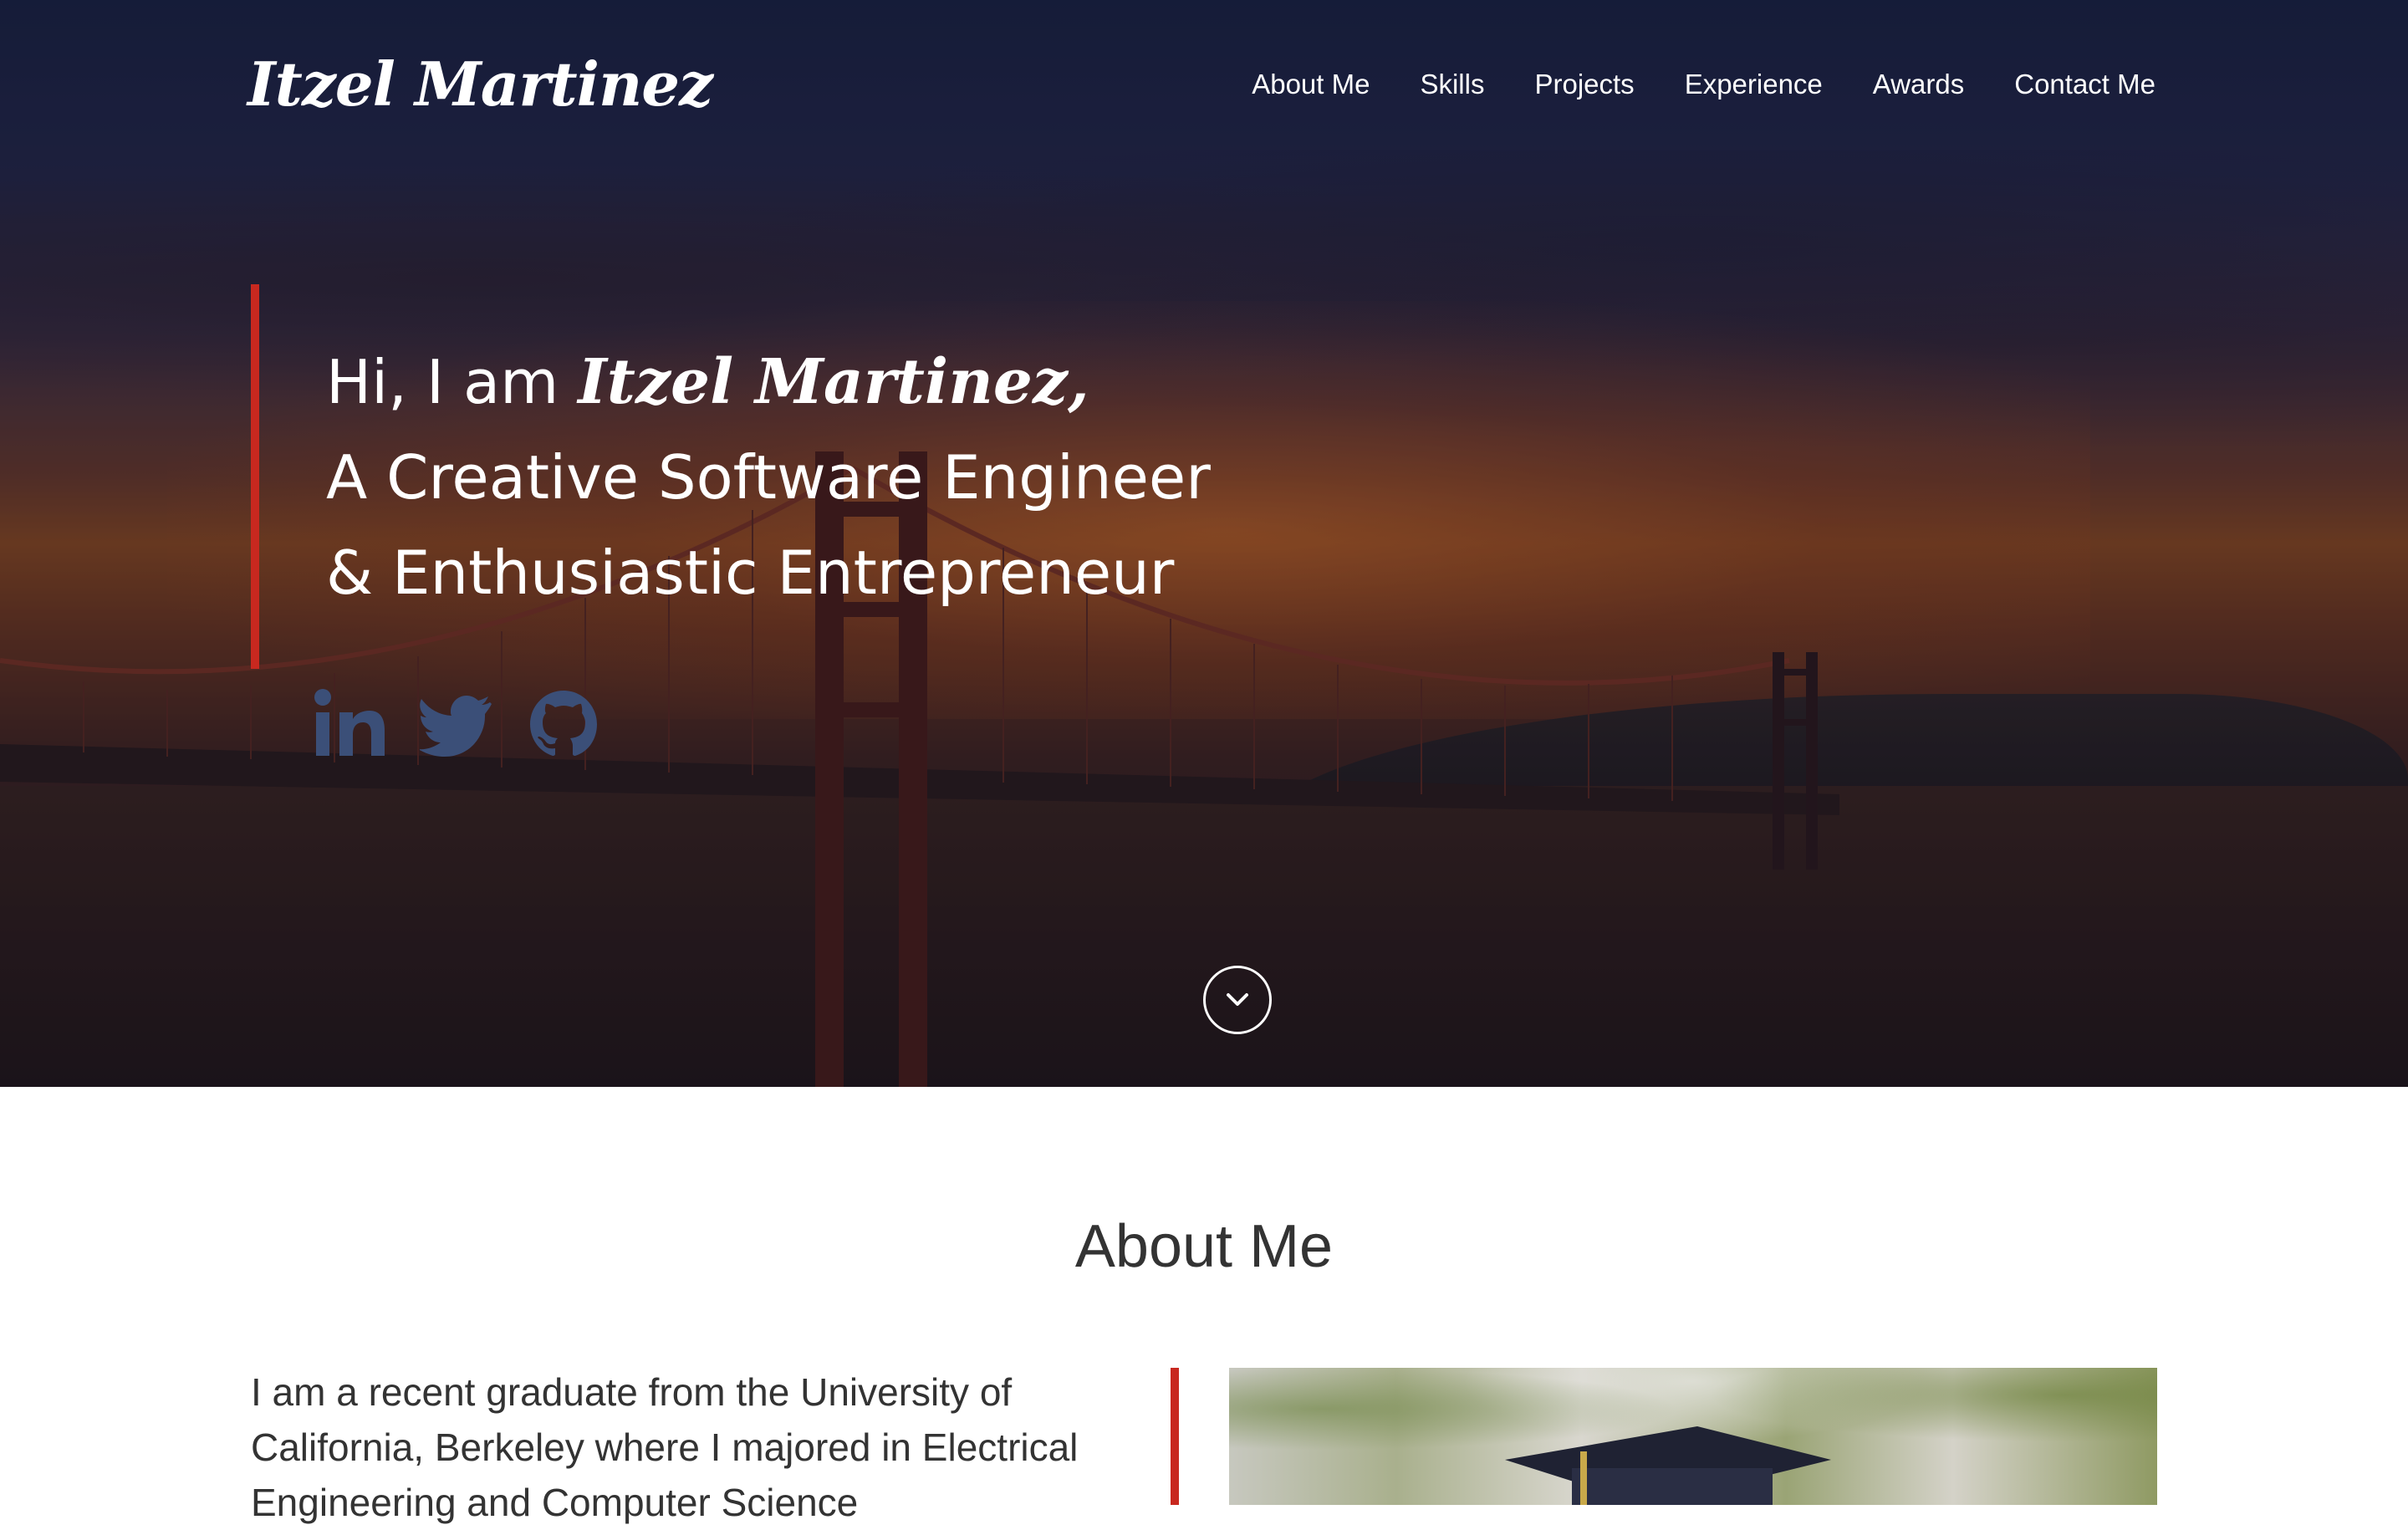 The width and height of the screenshot is (2408, 1530). I want to click on nav-experience: Experience, so click(1754, 84).